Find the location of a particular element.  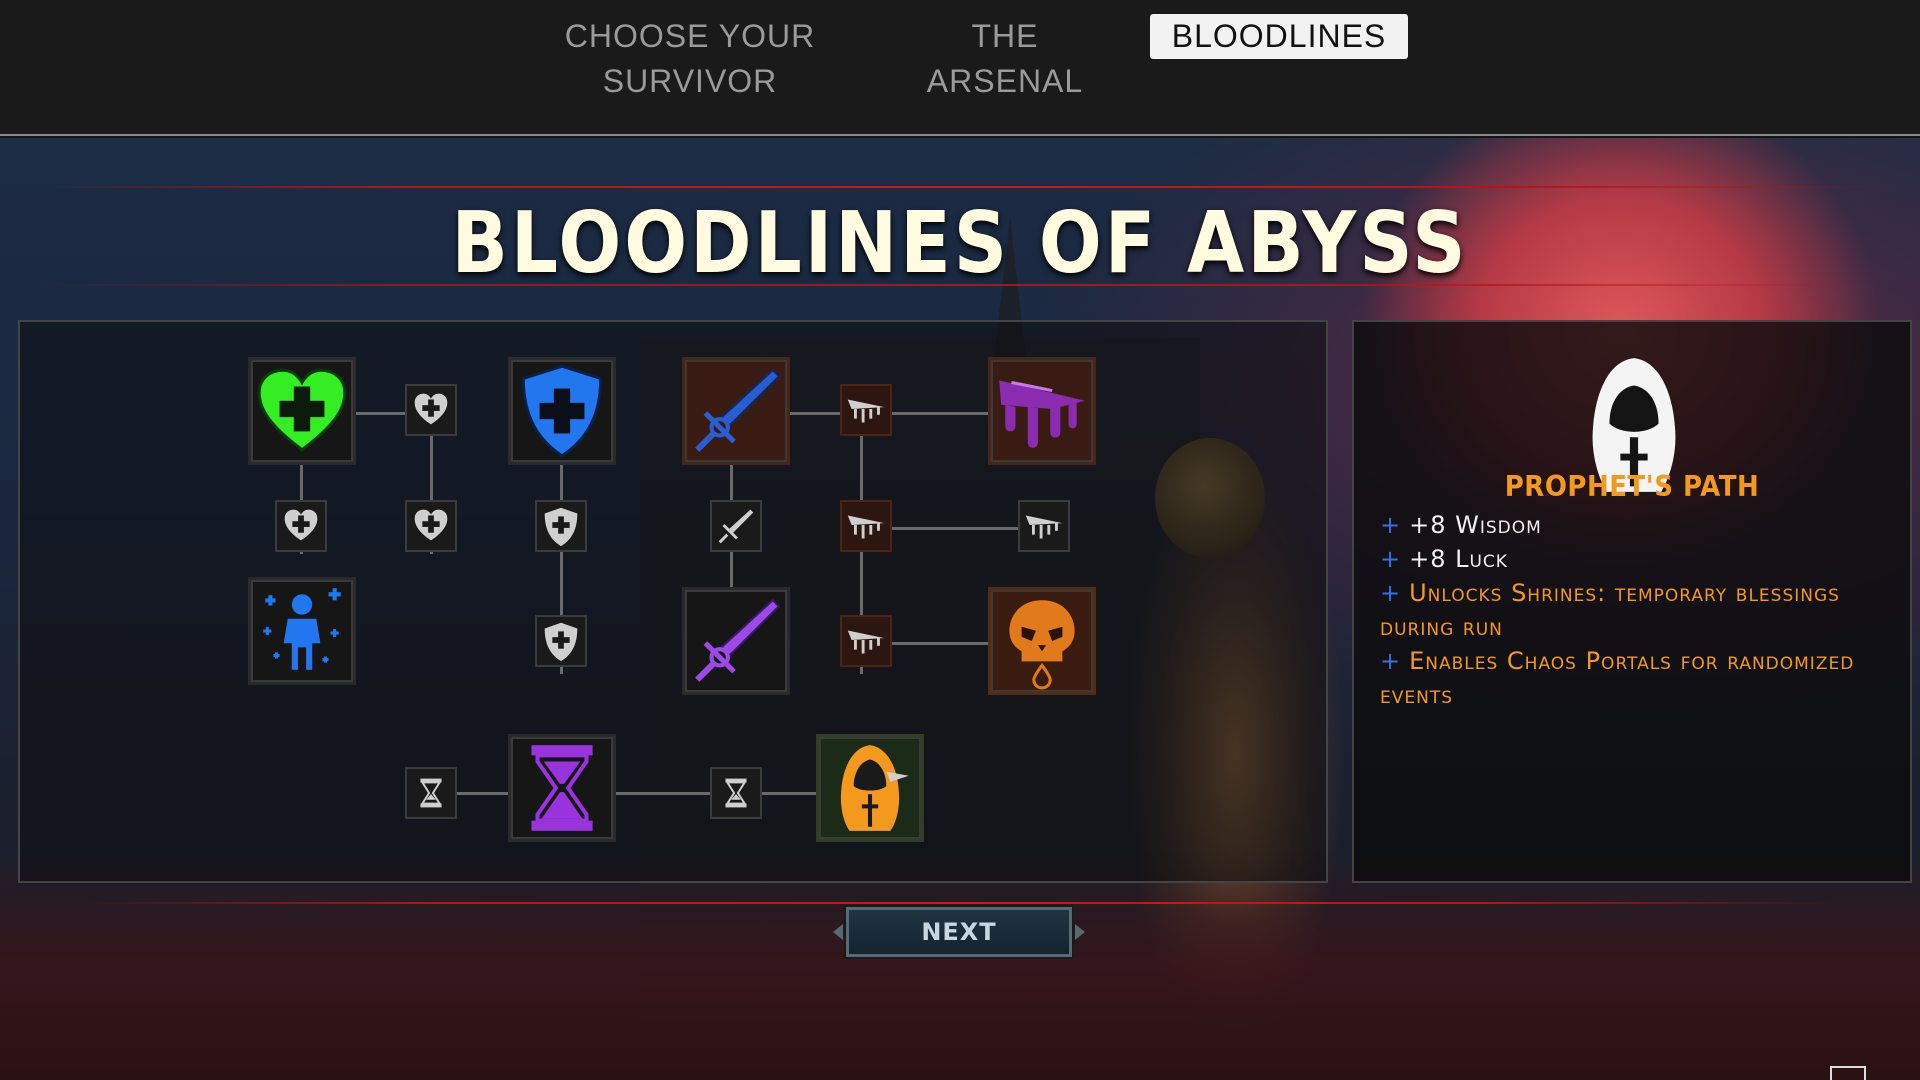

right-arrow-ornament is located at coordinates (1080, 932).